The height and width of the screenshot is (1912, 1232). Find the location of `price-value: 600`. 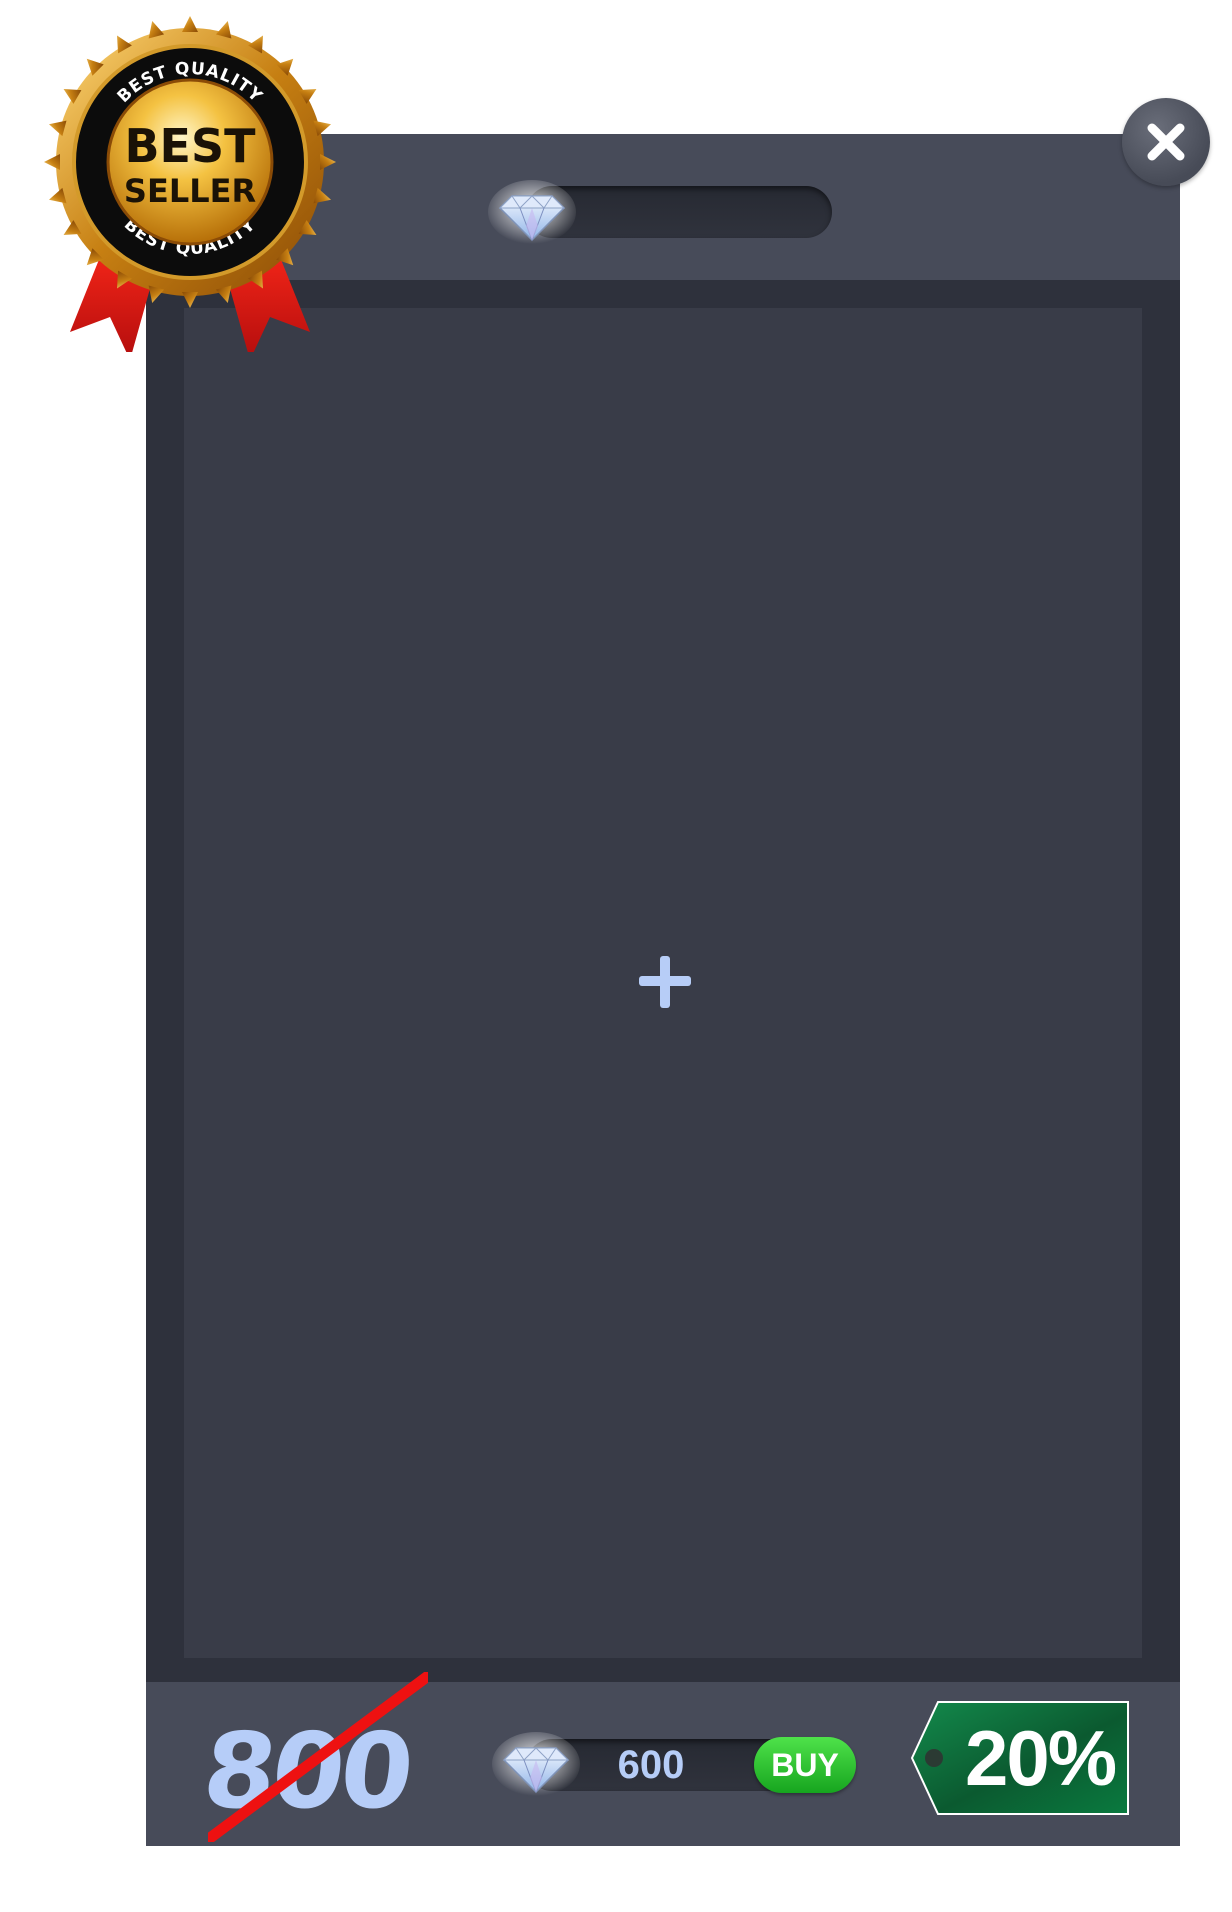

price-value: 600 is located at coordinates (651, 1765).